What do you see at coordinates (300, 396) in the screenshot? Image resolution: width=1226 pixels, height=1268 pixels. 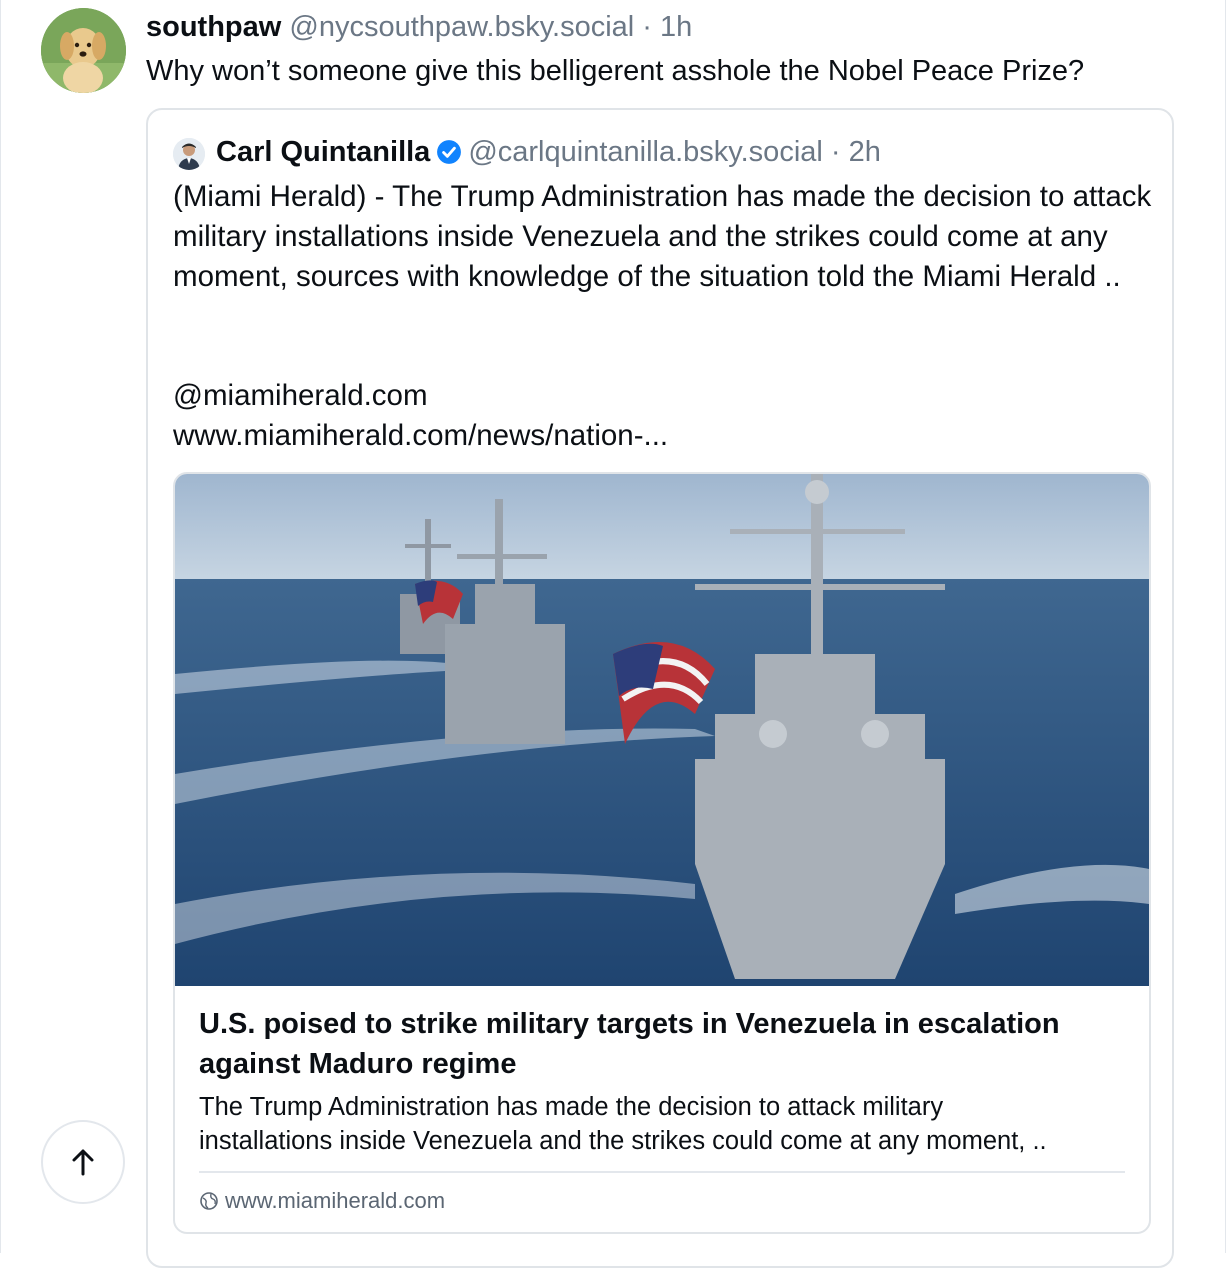 I see `mention-link: @miamiherald.com` at bounding box center [300, 396].